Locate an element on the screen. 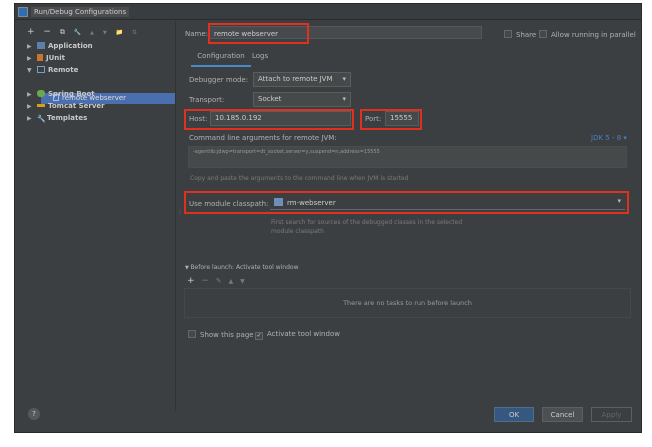 This screenshot has width=652, height=447. before-launch-task-list: There are no tasks to run before launch is located at coordinates (407, 303).